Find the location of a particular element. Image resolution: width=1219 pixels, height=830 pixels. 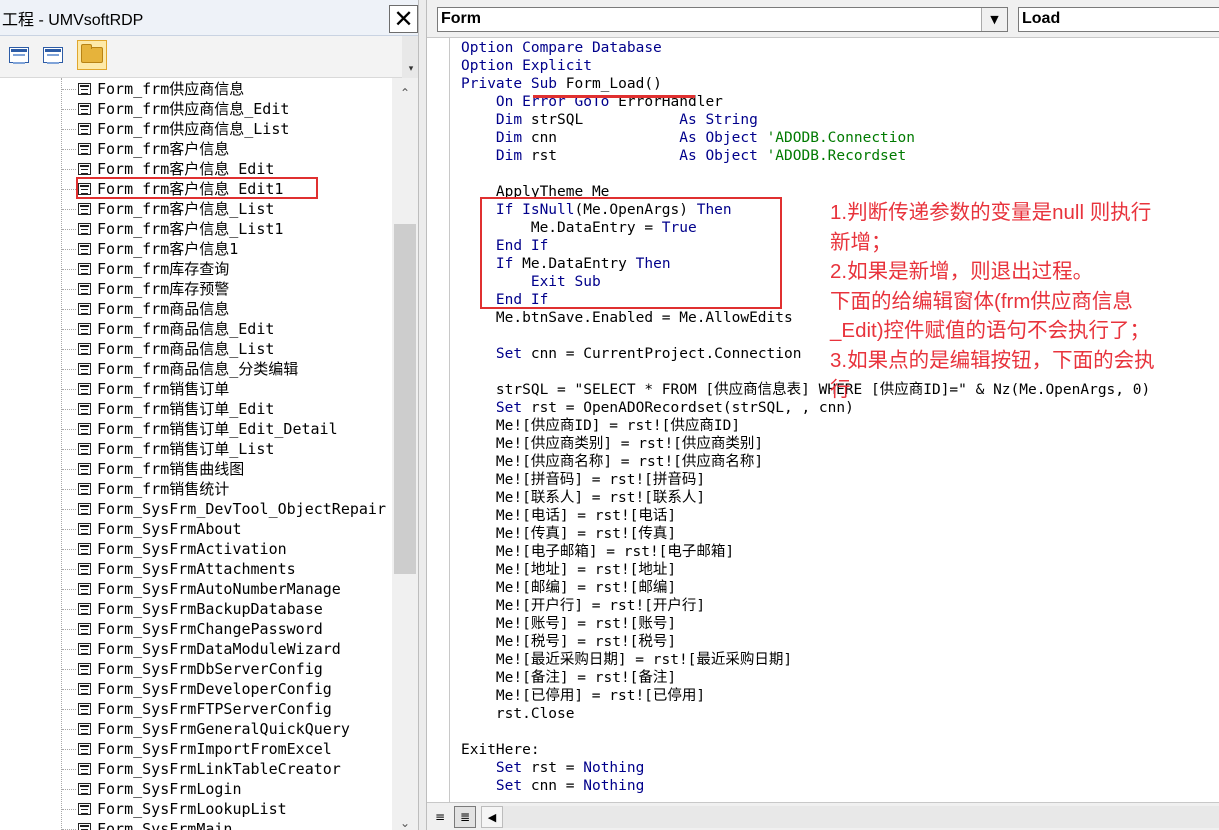

code-line: Me![供应商类别] = rst![供应商类别] is located at coordinates (612, 444).